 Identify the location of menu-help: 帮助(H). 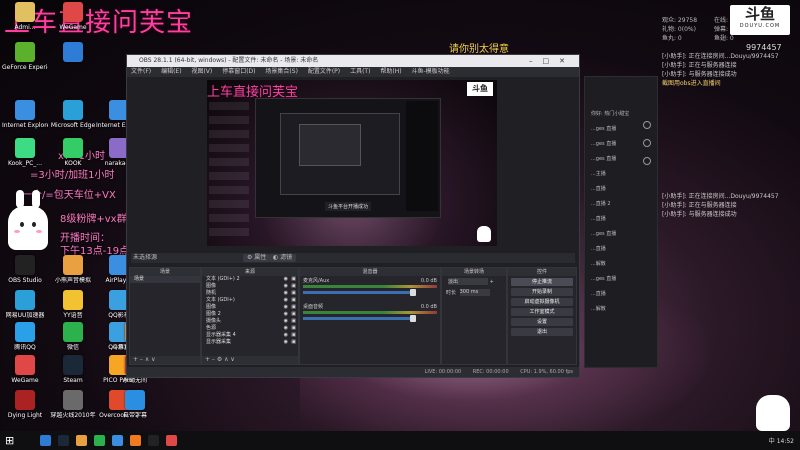
(390, 71).